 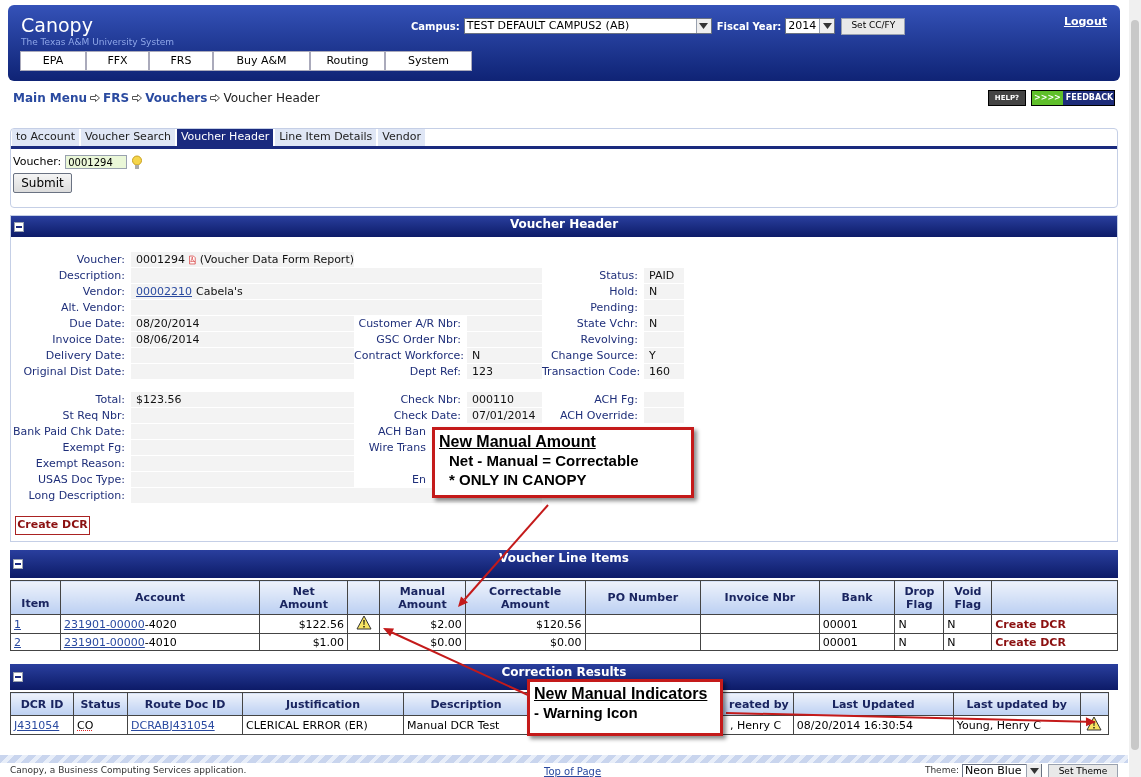 What do you see at coordinates (181, 61) in the screenshot?
I see `nav-tab: FRS` at bounding box center [181, 61].